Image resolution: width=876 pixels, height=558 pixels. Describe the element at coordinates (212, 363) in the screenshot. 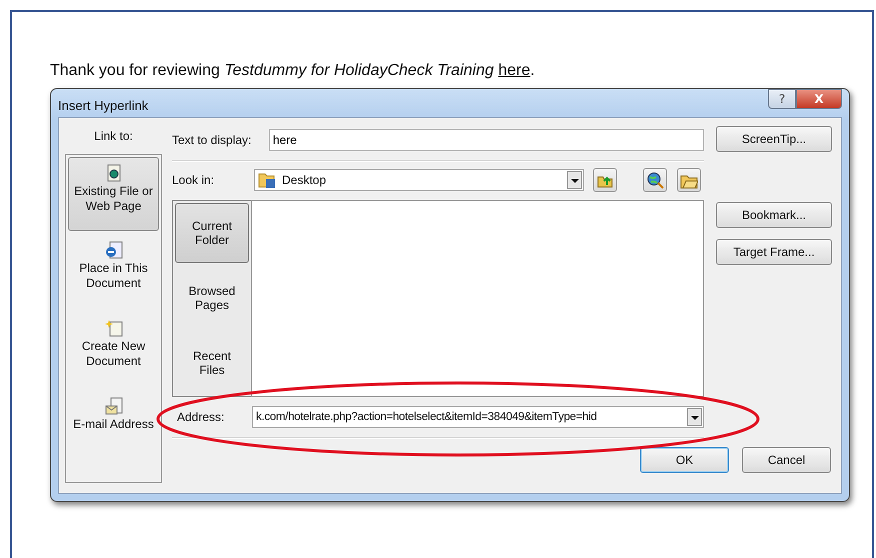

I see `view-tab: Recent Files` at that location.